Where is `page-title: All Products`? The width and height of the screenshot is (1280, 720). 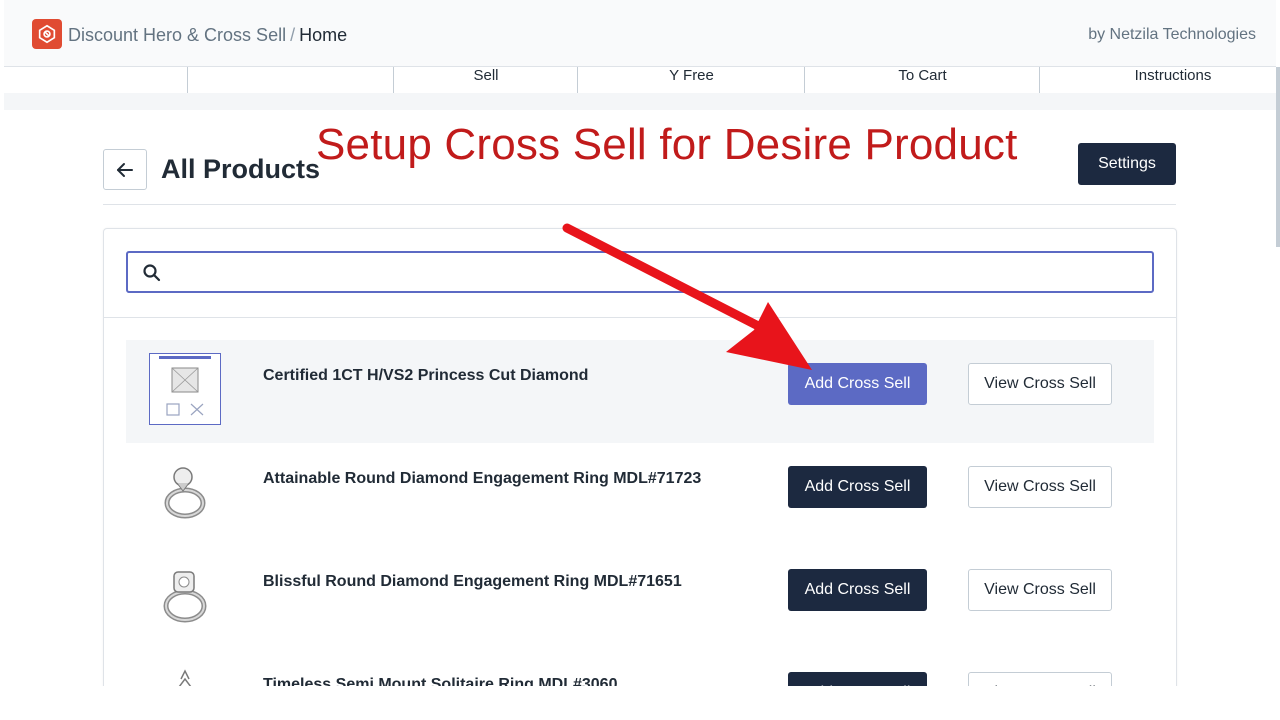 page-title: All Products is located at coordinates (240, 169).